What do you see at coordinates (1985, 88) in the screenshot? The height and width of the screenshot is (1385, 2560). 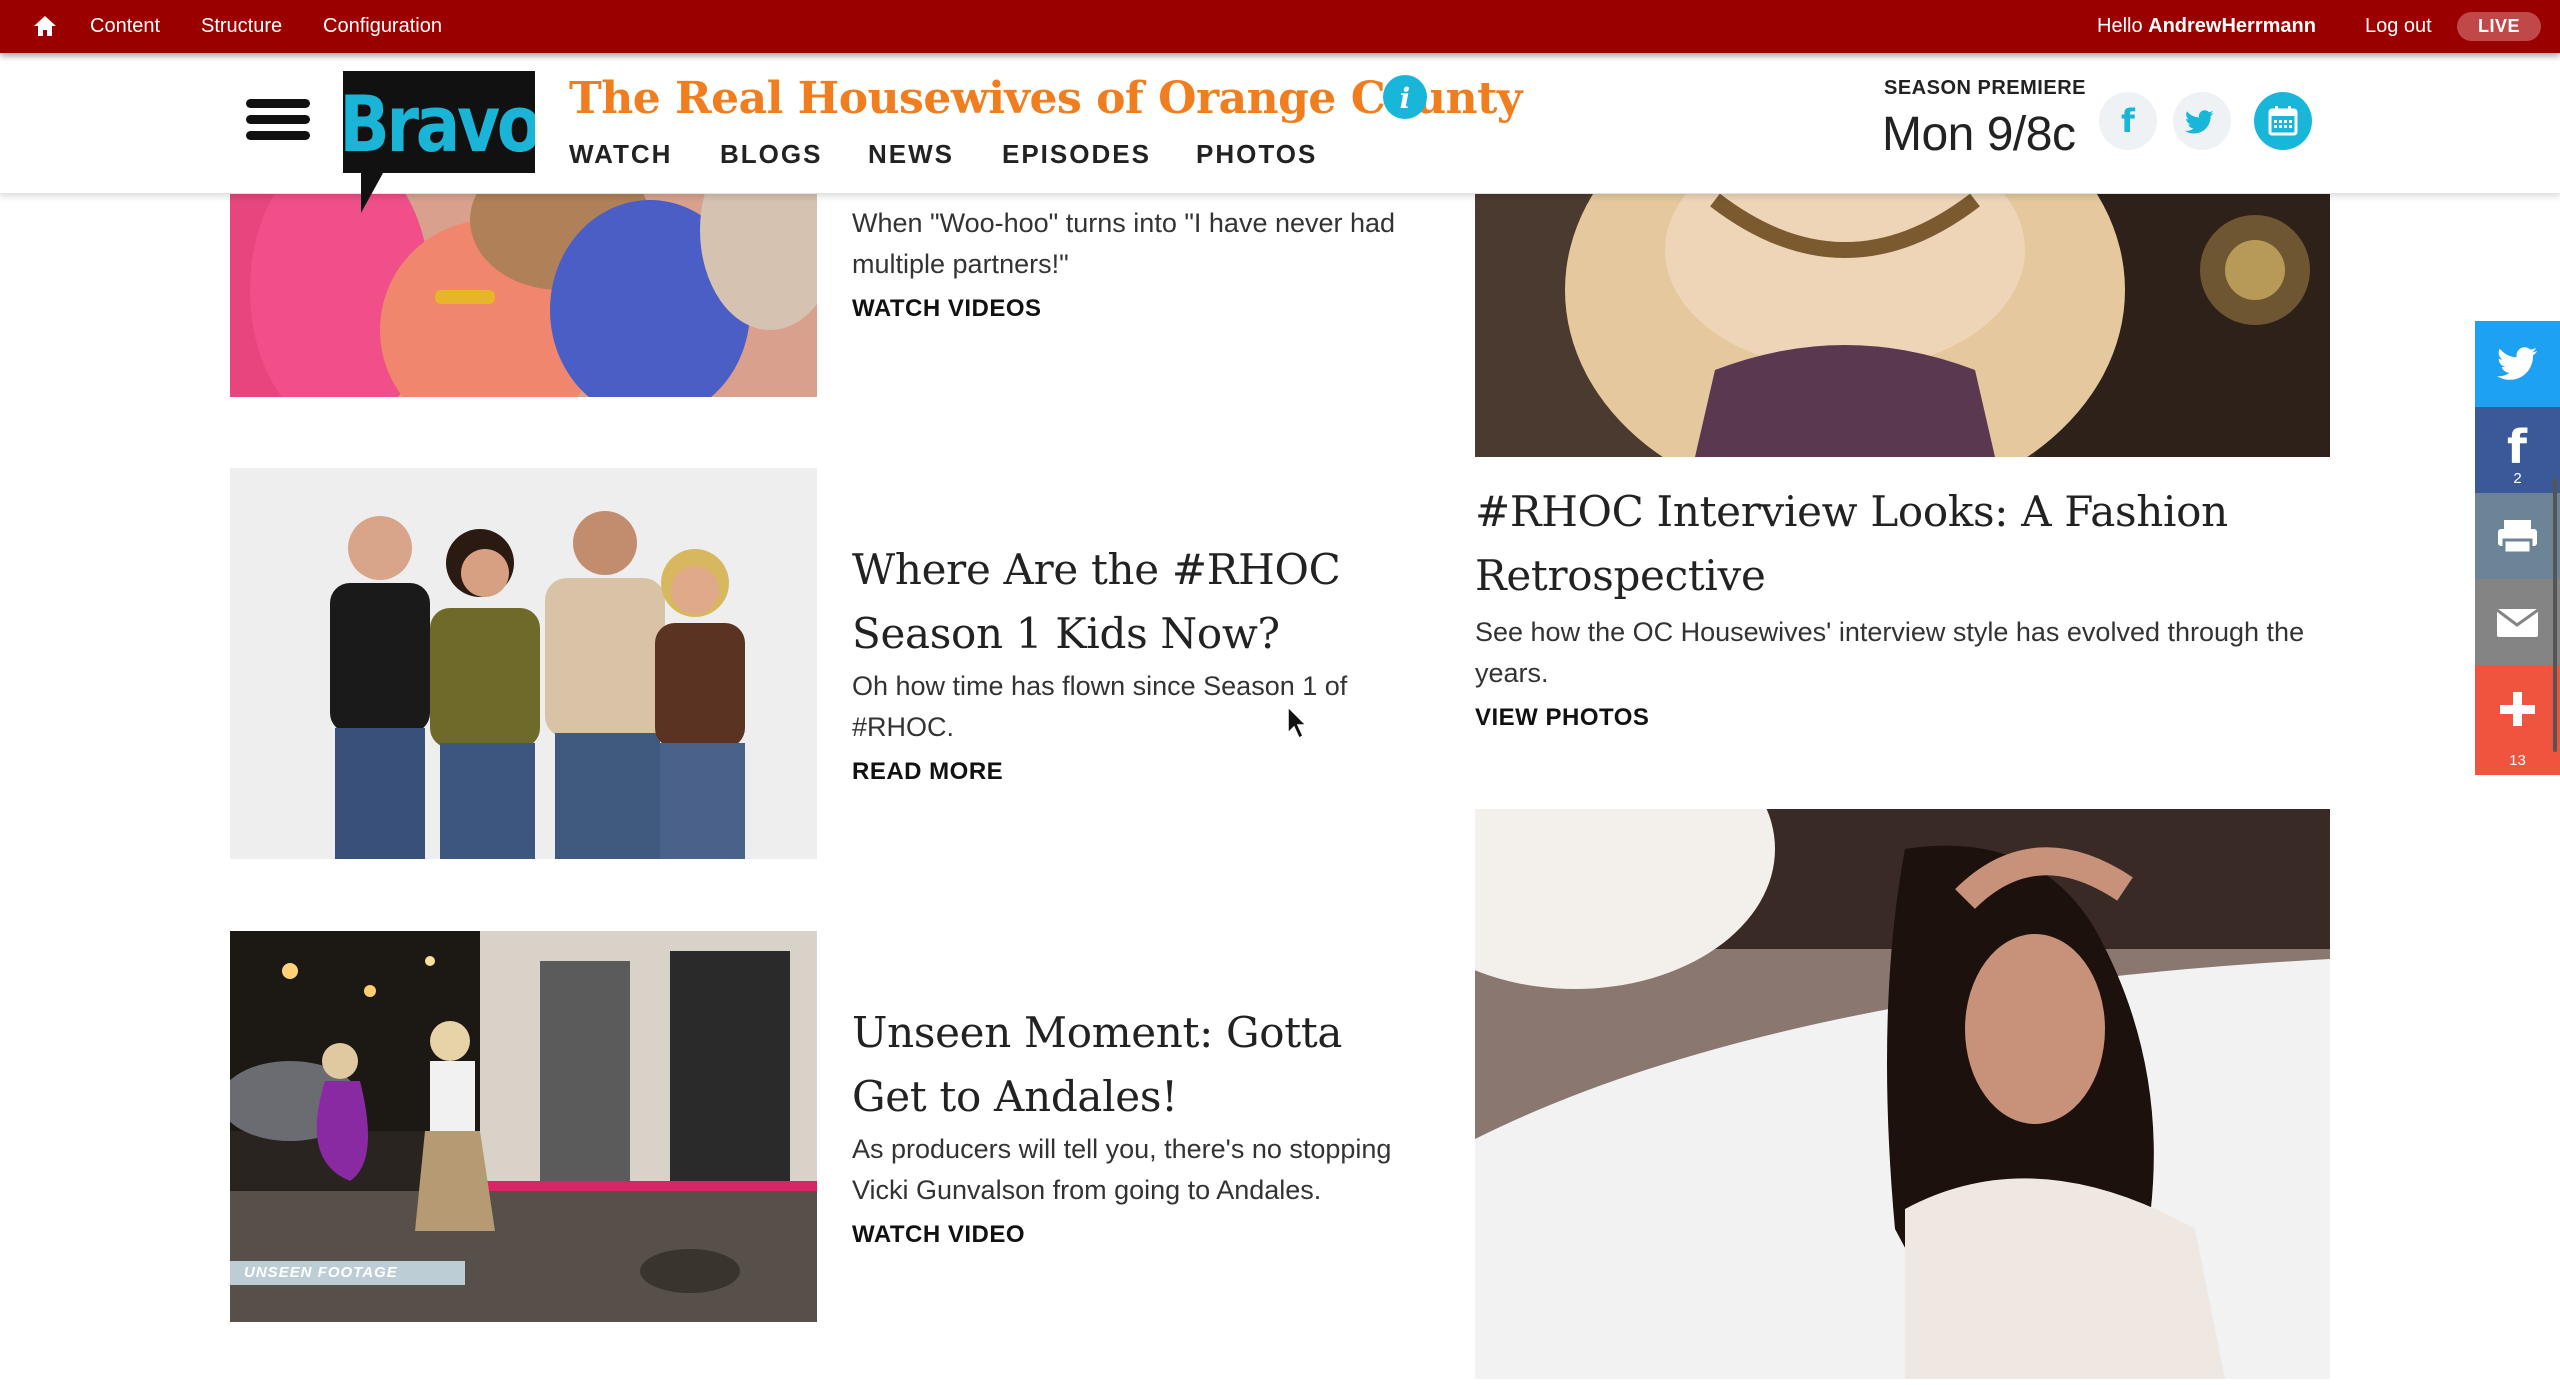 I see `season-premiere-label: SEASON PREMIERE` at bounding box center [1985, 88].